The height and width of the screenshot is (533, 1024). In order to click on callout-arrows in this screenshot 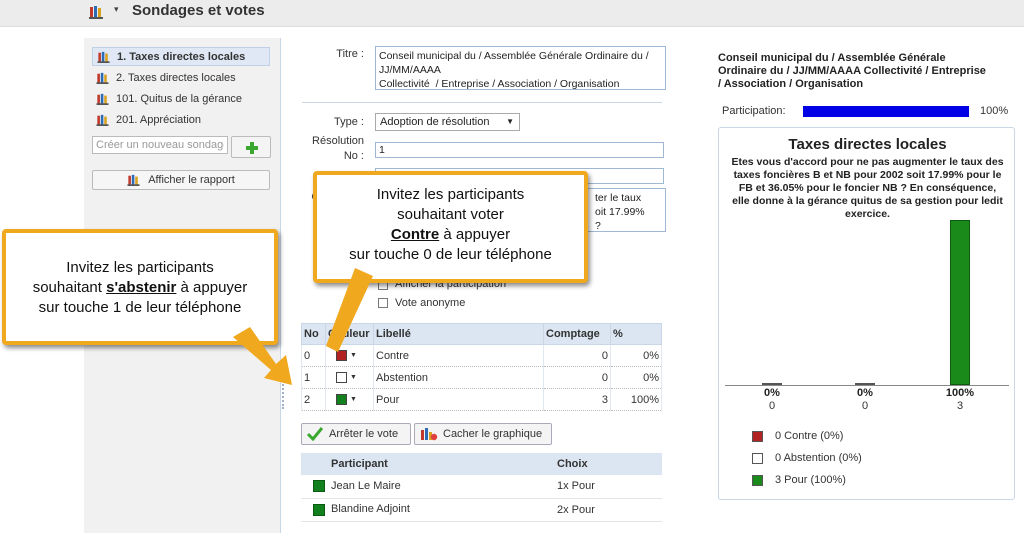, I will do `click(303, 326)`.